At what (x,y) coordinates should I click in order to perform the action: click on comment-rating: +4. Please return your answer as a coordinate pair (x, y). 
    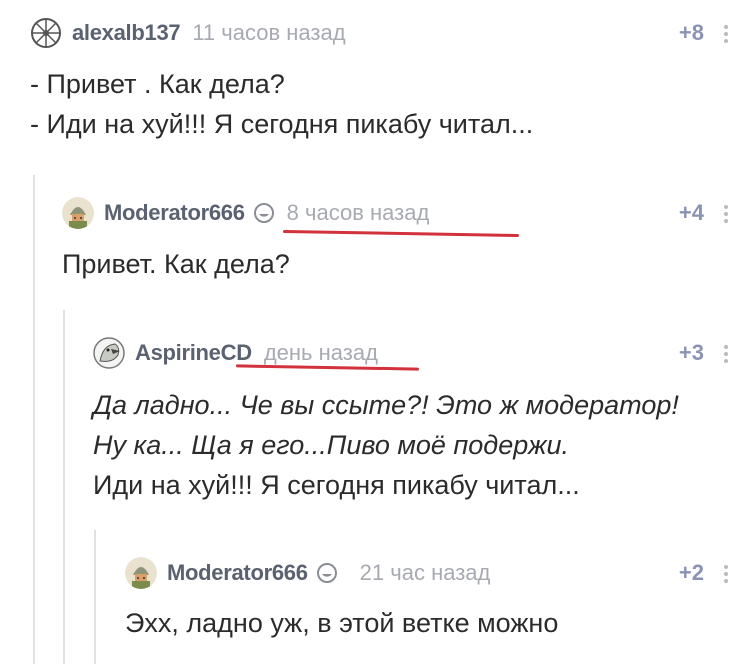
    Looking at the image, I should click on (691, 212).